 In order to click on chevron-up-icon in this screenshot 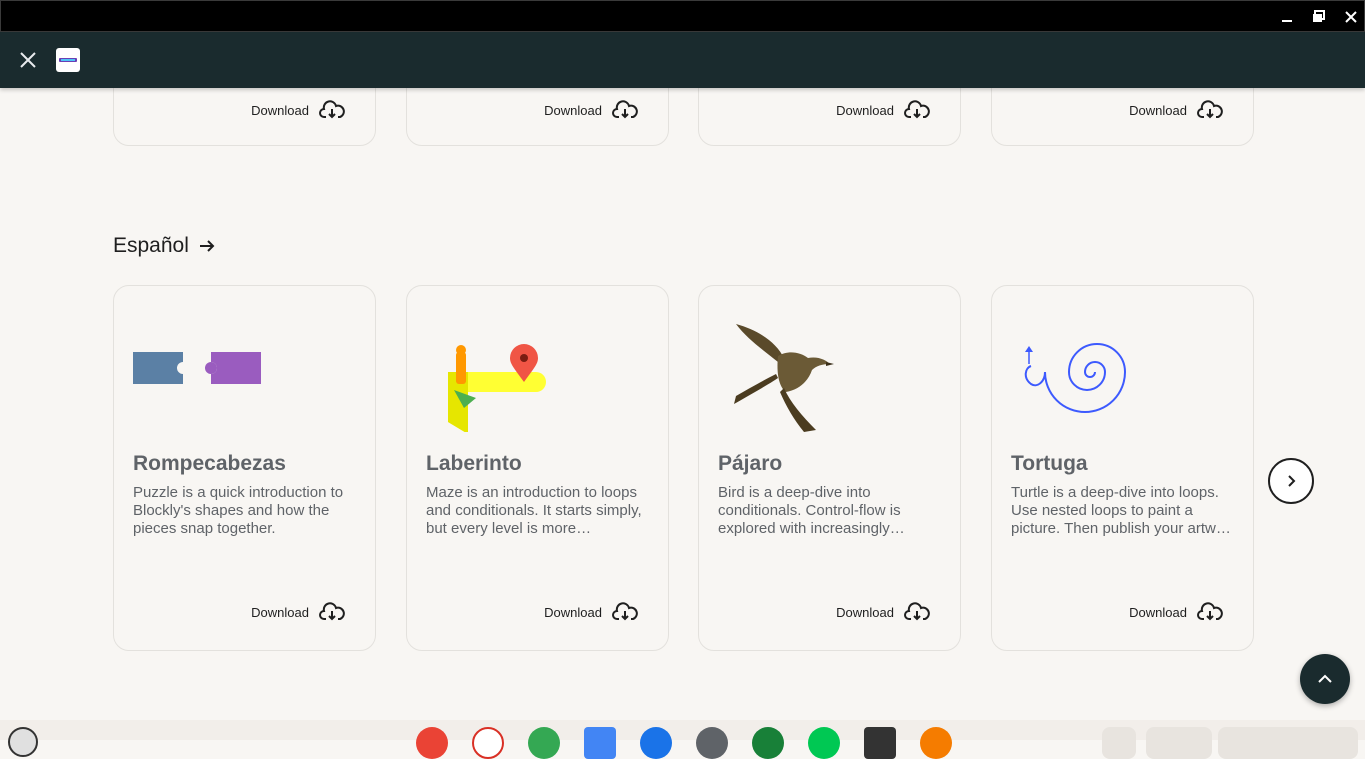, I will do `click(1325, 678)`.